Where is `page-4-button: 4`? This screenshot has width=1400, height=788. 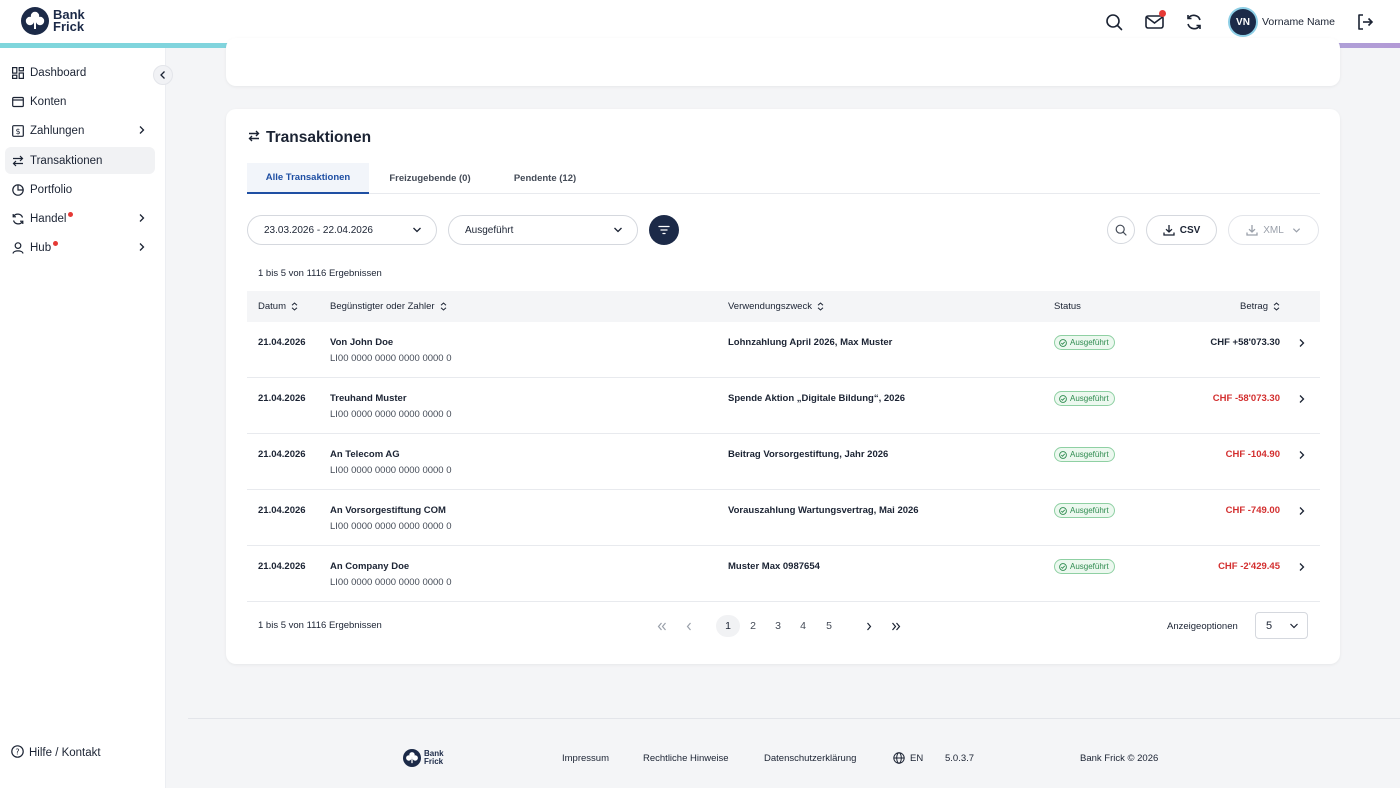
page-4-button: 4 is located at coordinates (803, 626).